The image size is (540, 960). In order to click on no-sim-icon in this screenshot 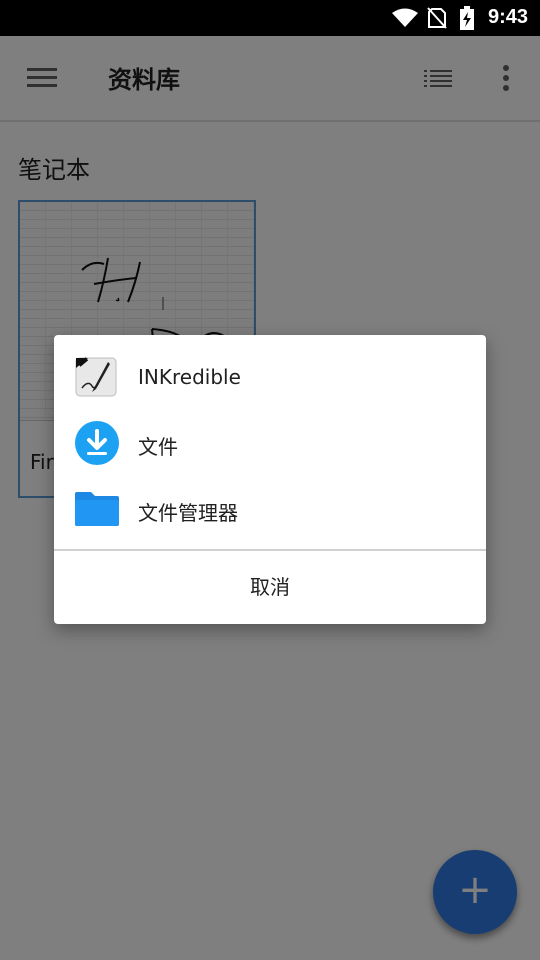, I will do `click(437, 20)`.